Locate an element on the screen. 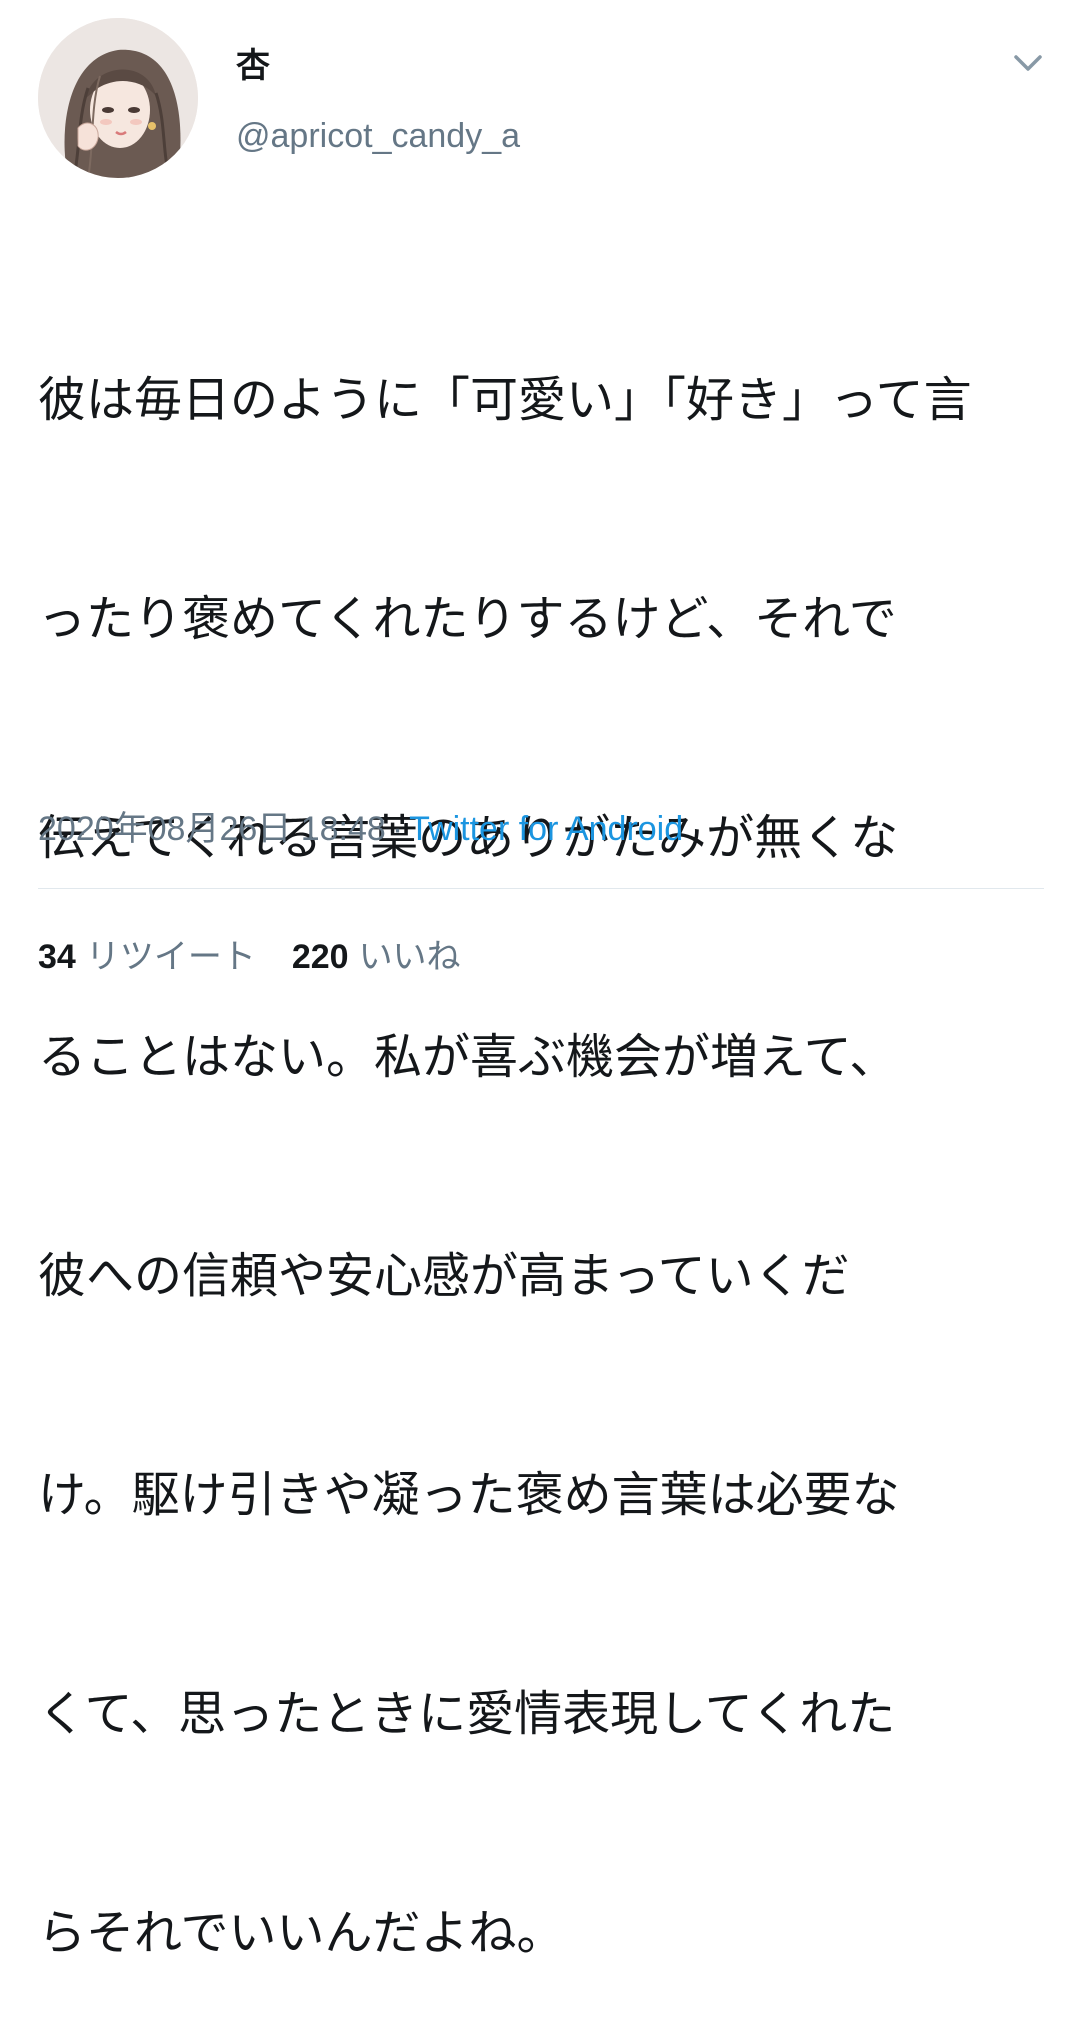 The height and width of the screenshot is (2032, 1079). chevron-down-icon is located at coordinates (1028, 63).